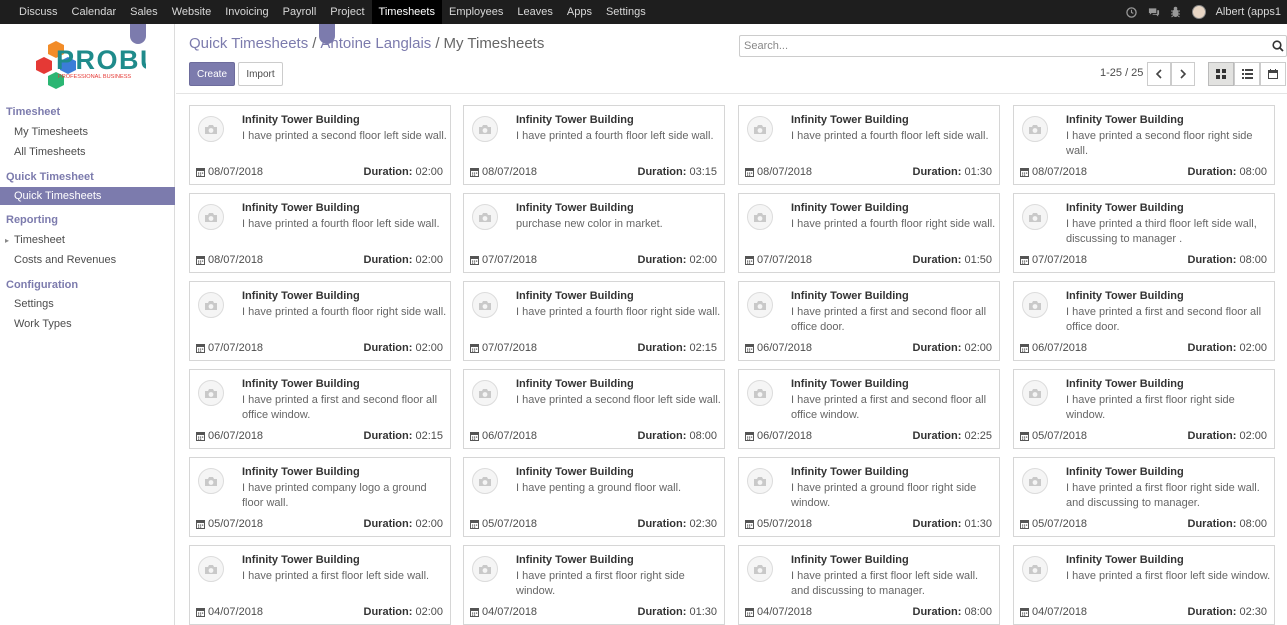 This screenshot has height=625, width=1287. What do you see at coordinates (510, 524) in the screenshot?
I see `card-date-value: 05/07/2018` at bounding box center [510, 524].